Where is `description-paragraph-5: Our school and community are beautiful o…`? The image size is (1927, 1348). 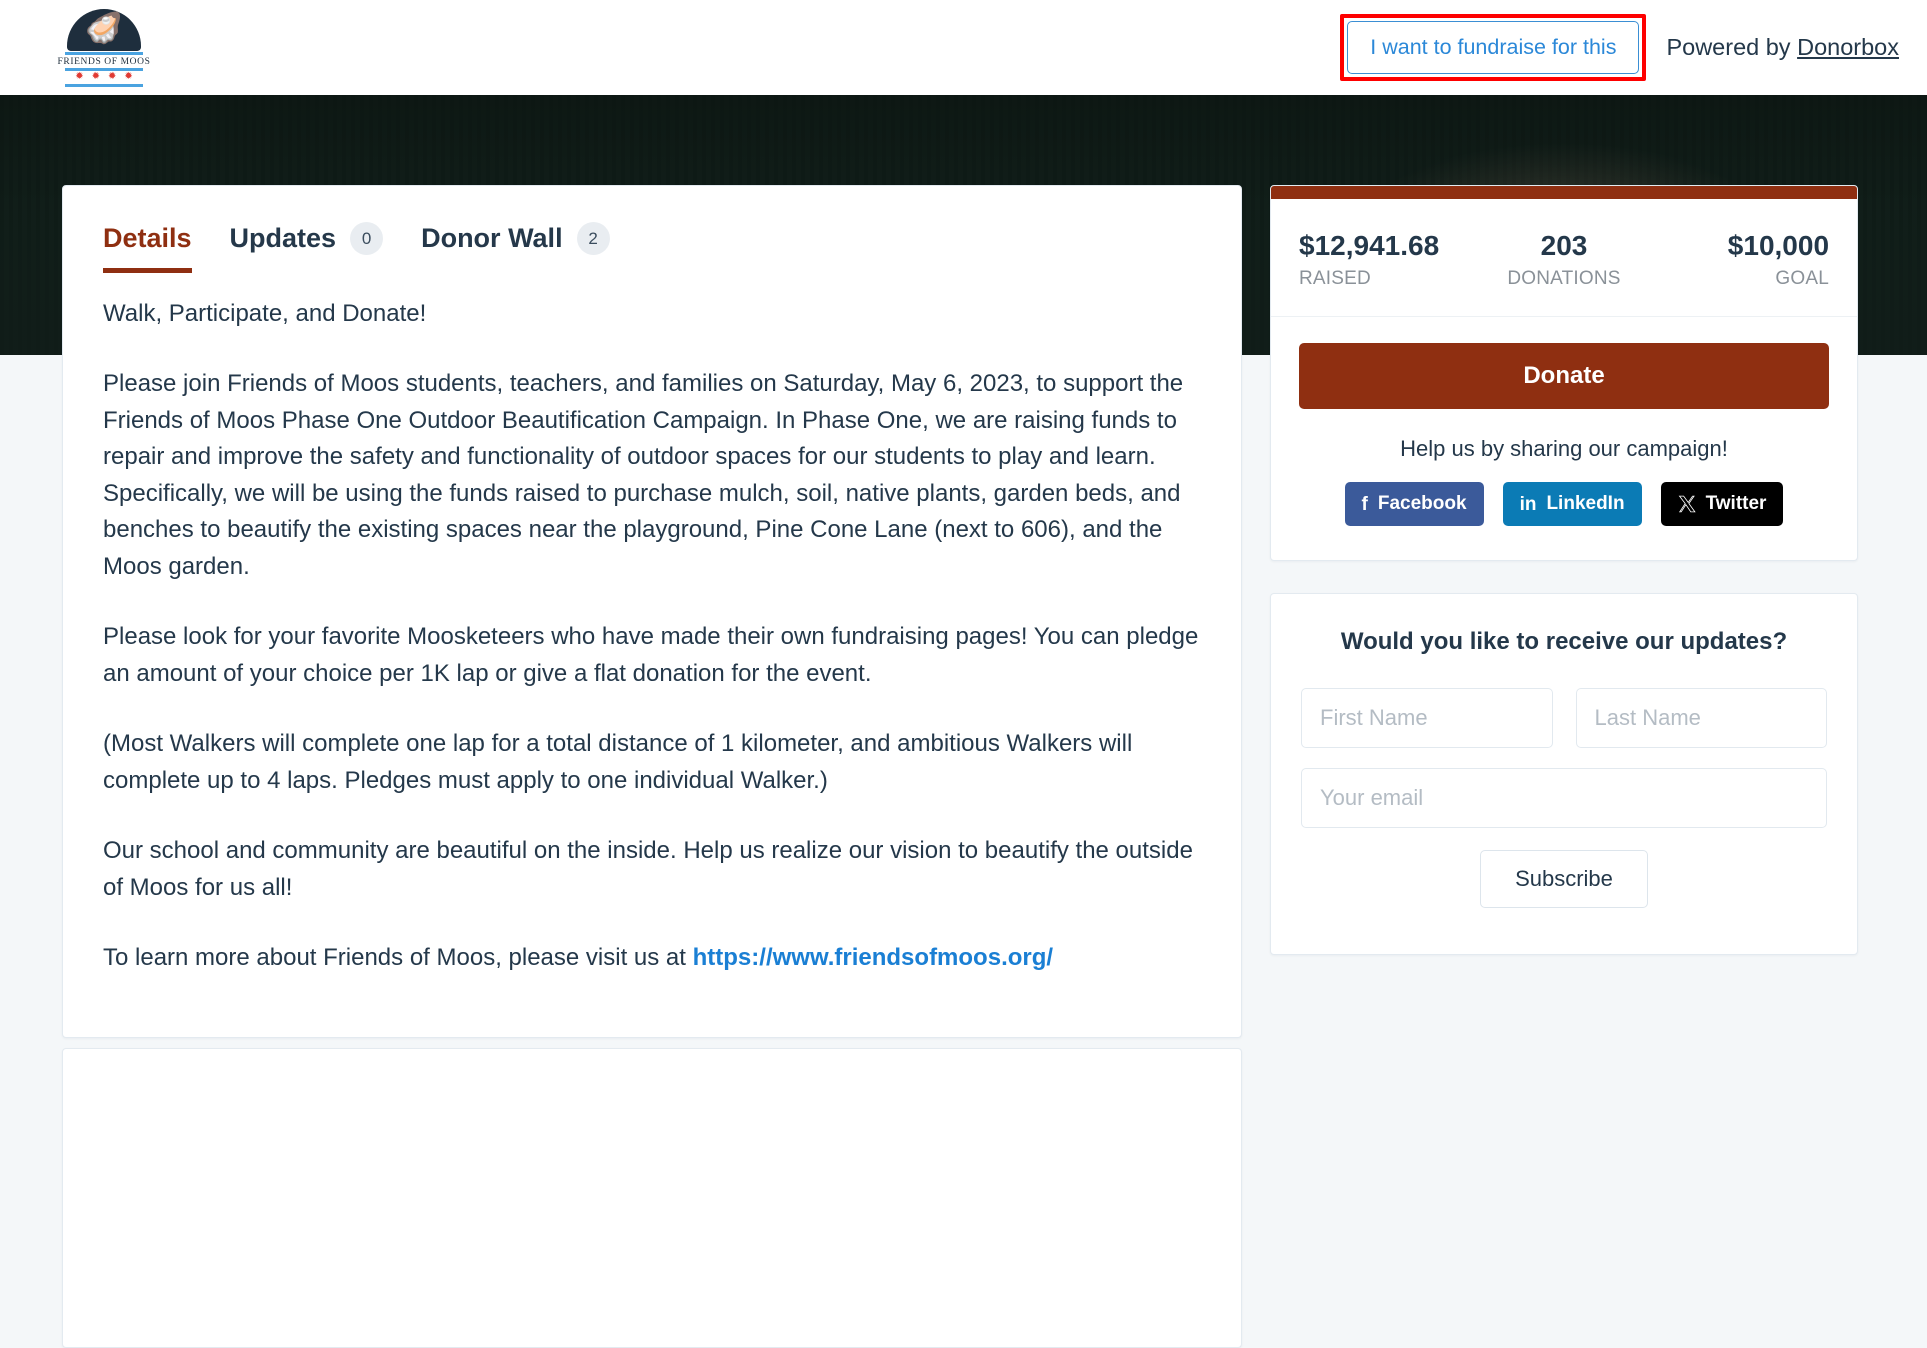 description-paragraph-5: Our school and community are beautiful o… is located at coordinates (648, 869).